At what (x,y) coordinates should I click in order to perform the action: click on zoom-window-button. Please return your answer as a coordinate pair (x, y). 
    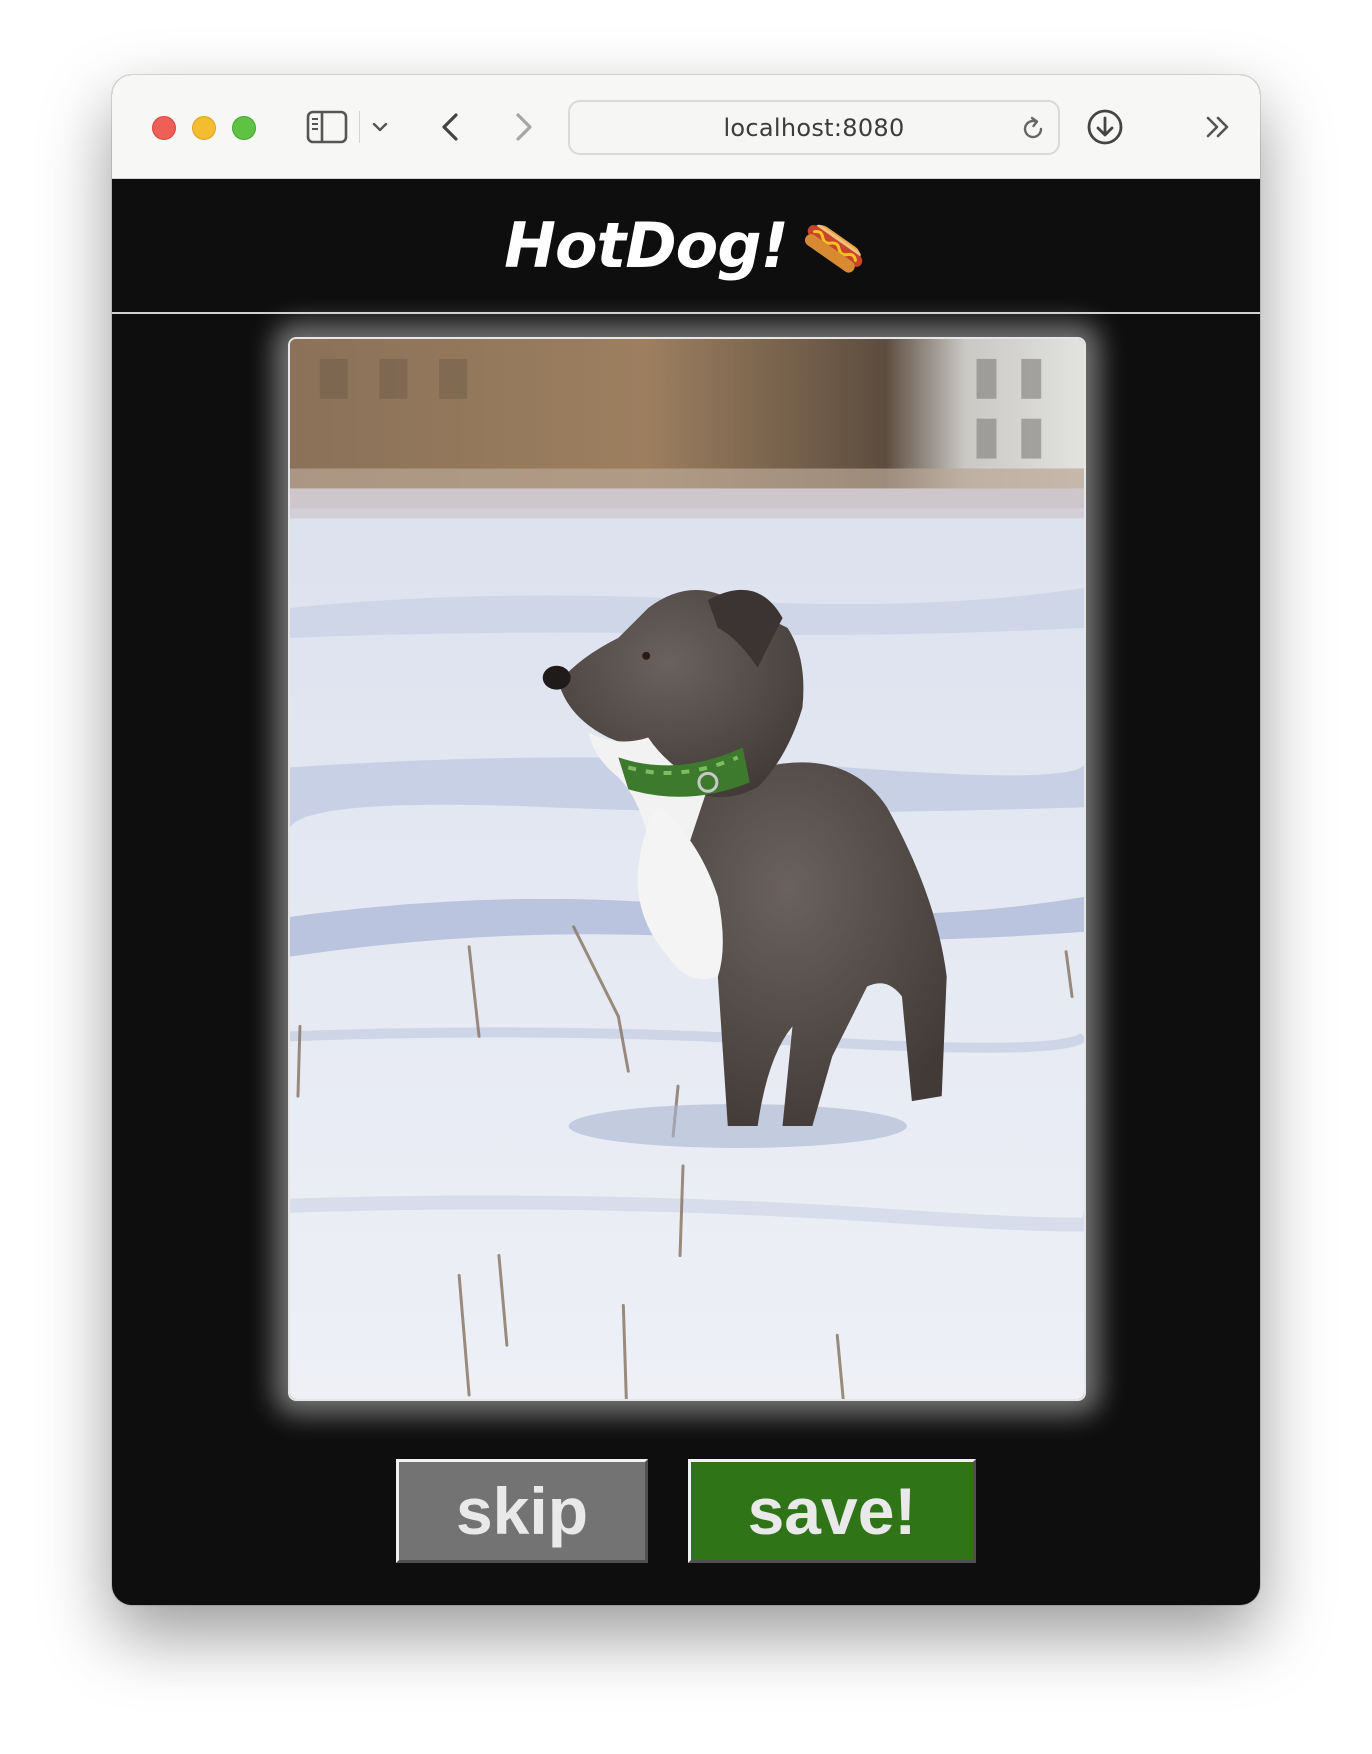
    Looking at the image, I should click on (244, 128).